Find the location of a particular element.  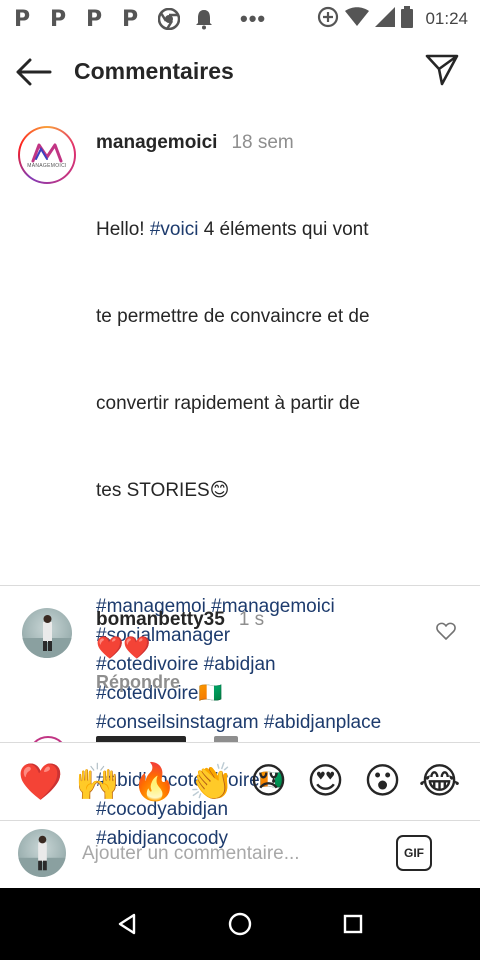

divider is located at coordinates (240, 585).